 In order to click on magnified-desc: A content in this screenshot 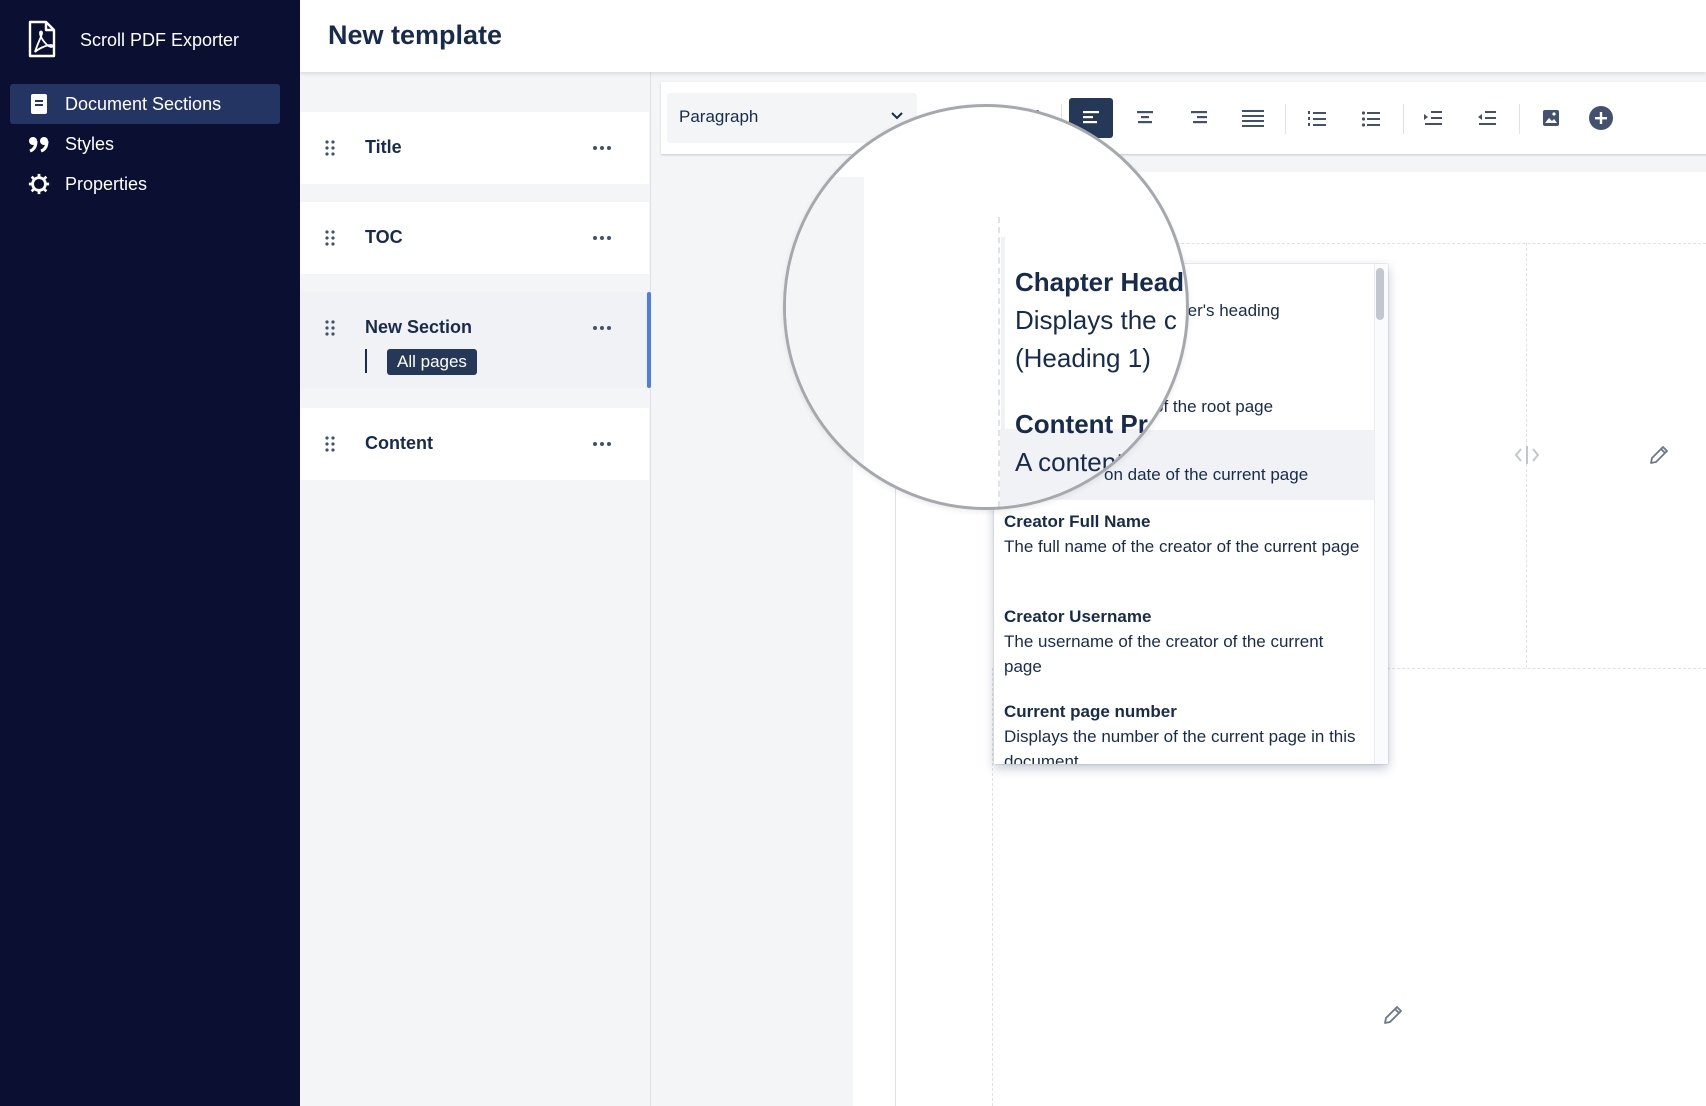, I will do `click(1069, 462)`.